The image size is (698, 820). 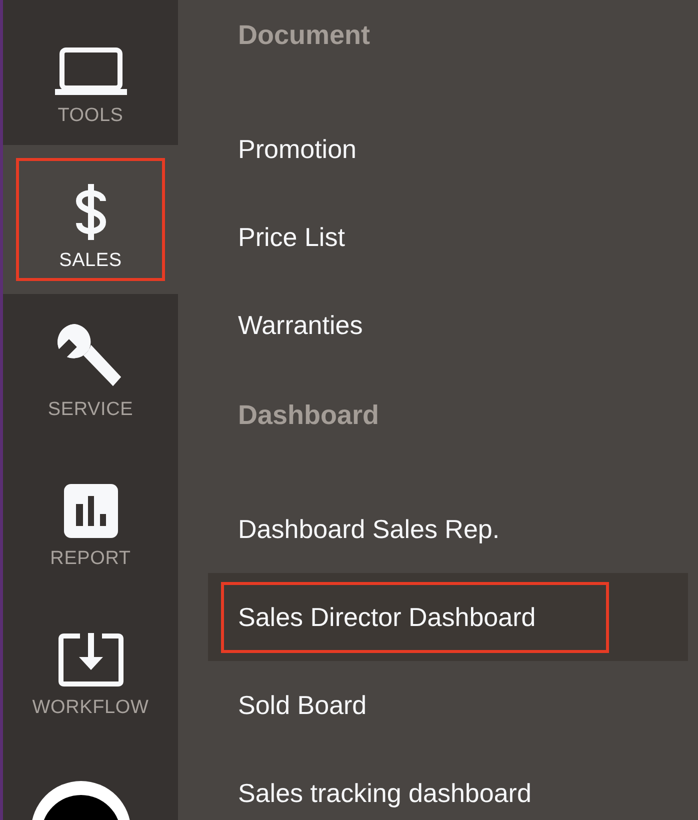 I want to click on section-heading: Document, so click(x=304, y=35).